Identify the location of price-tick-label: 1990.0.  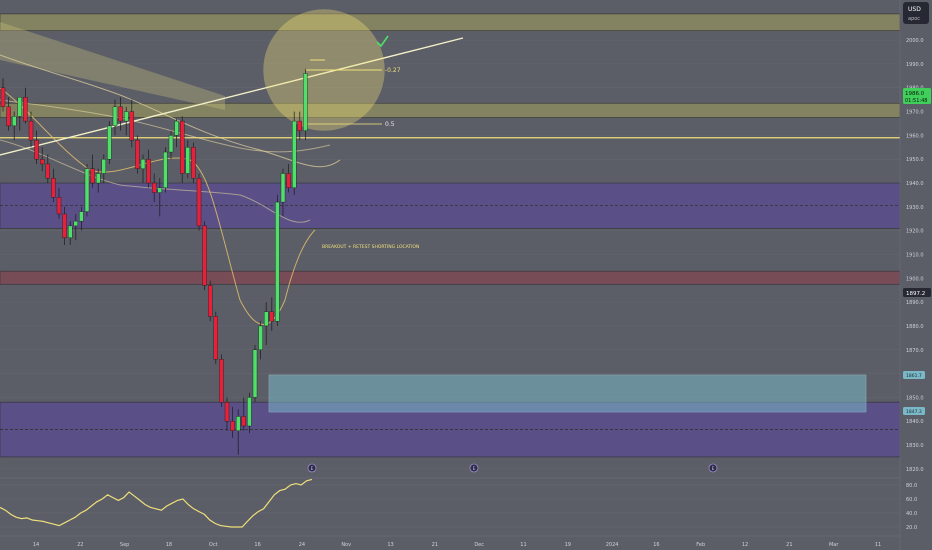
(915, 65).